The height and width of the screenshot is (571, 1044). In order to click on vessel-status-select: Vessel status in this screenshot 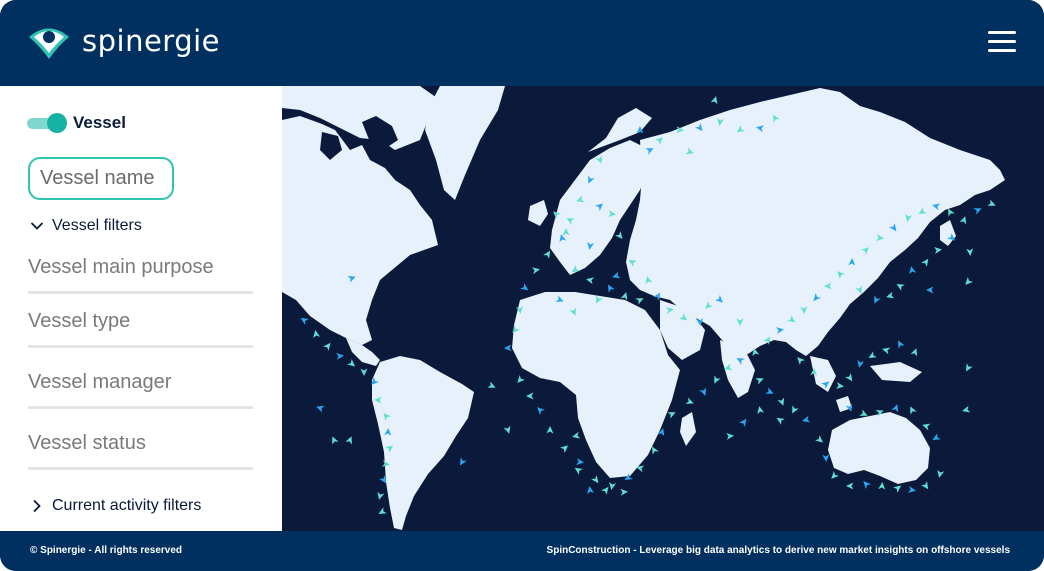, I will do `click(140, 445)`.